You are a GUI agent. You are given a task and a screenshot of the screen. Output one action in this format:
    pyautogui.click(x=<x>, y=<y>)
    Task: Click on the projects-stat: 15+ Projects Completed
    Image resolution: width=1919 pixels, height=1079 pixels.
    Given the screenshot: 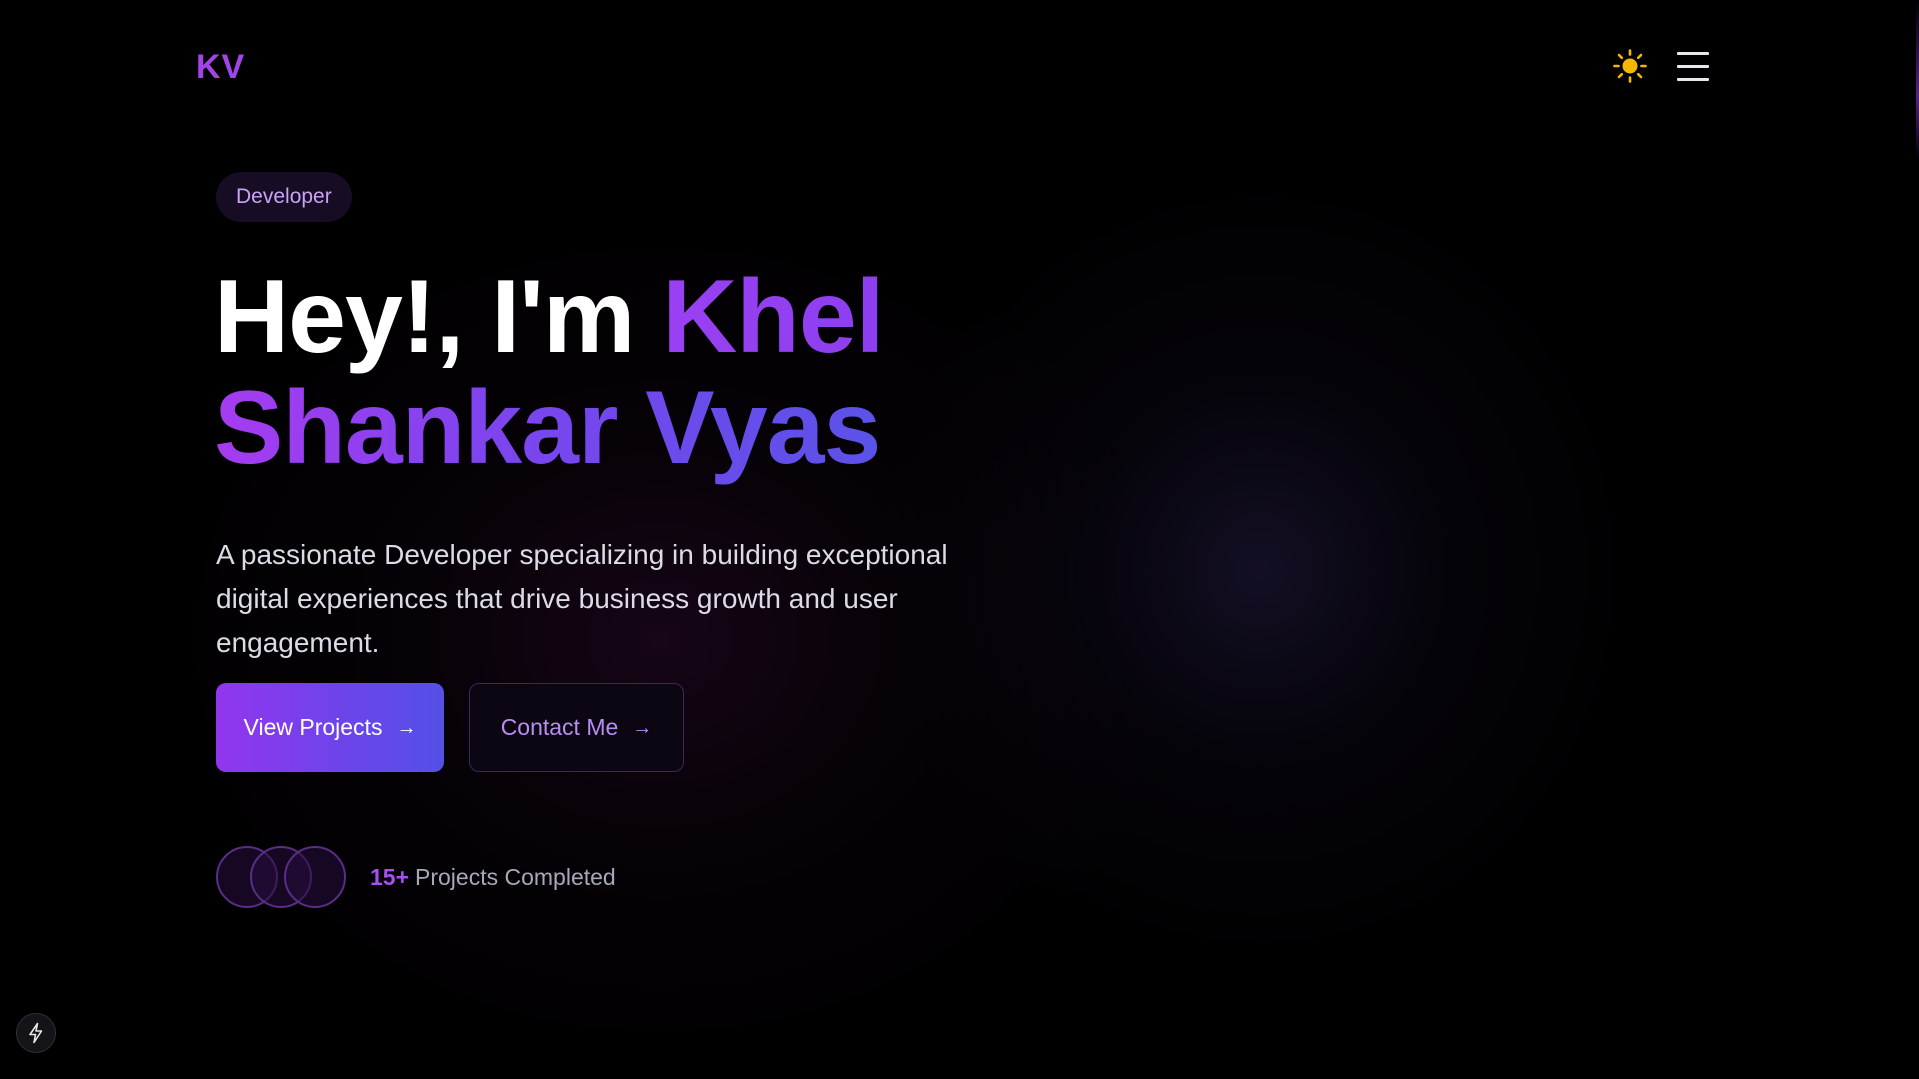 What is the action you would take?
    pyautogui.click(x=416, y=877)
    